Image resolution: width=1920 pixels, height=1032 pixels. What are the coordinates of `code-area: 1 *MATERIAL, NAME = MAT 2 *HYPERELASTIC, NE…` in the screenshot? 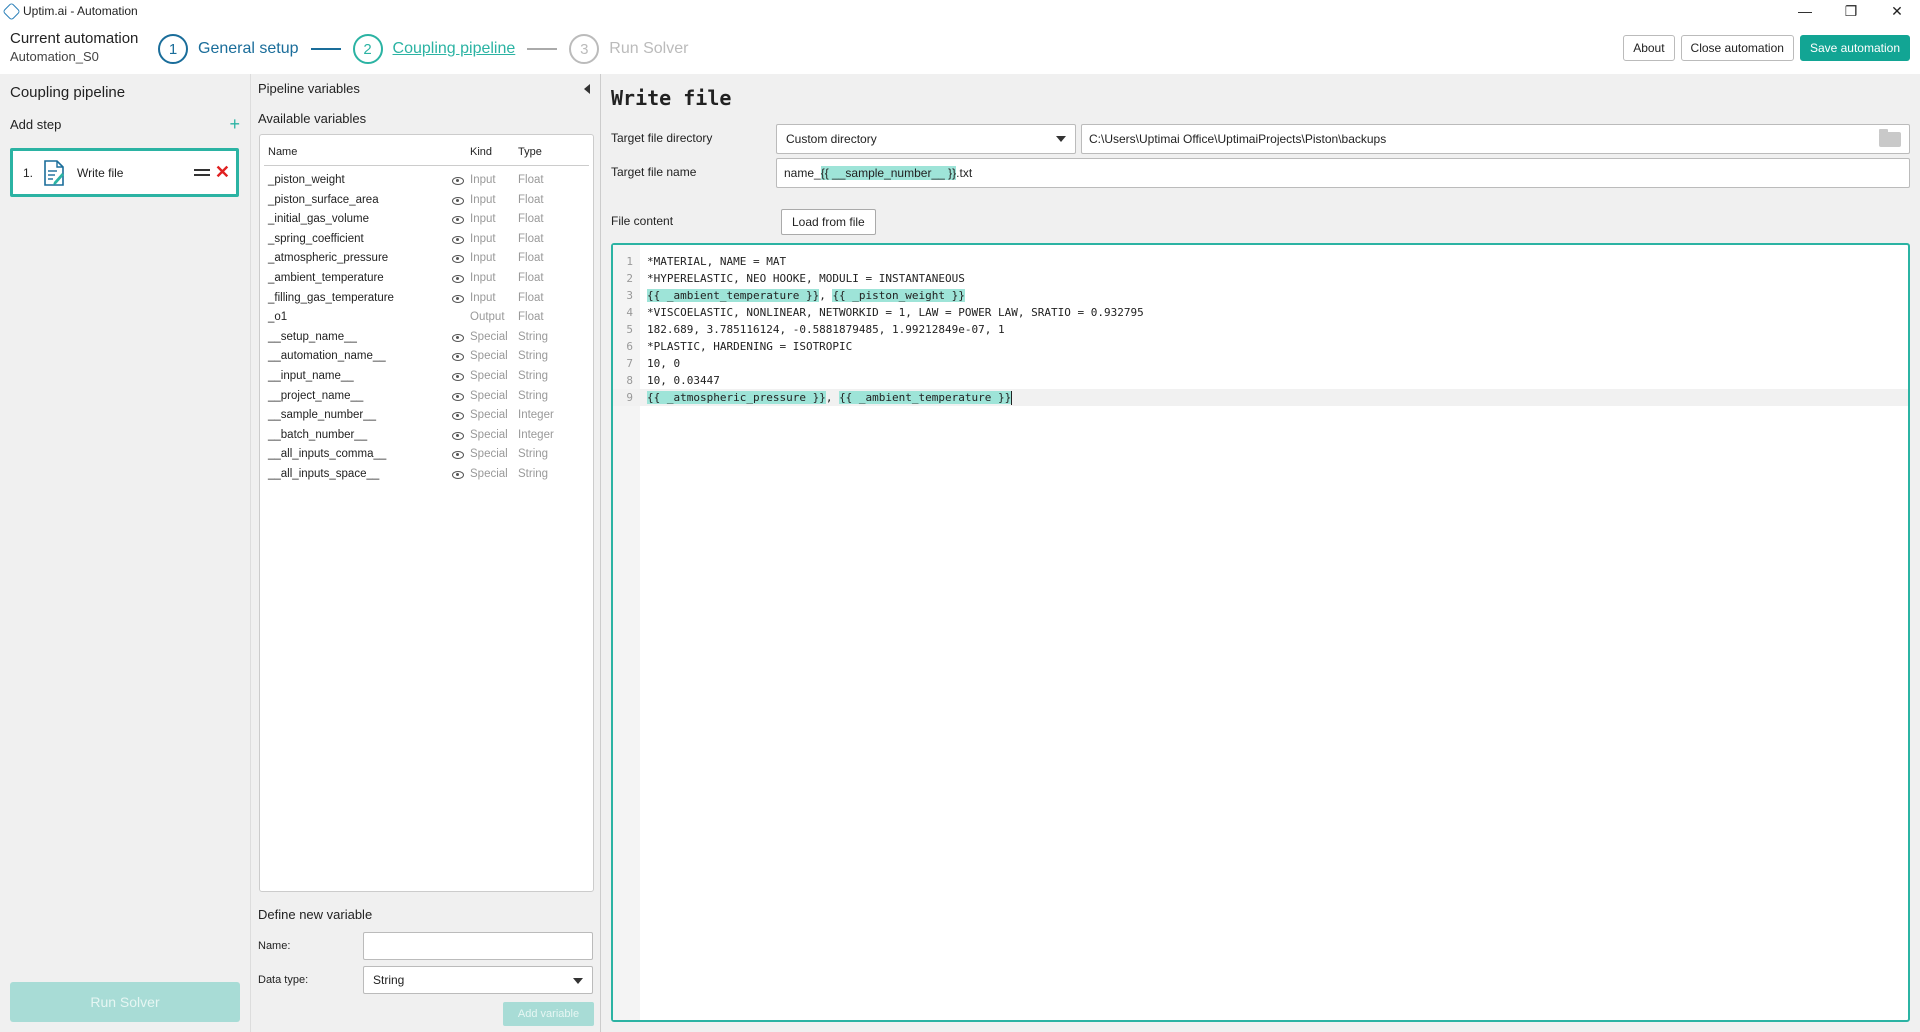 It's located at (1260, 329).